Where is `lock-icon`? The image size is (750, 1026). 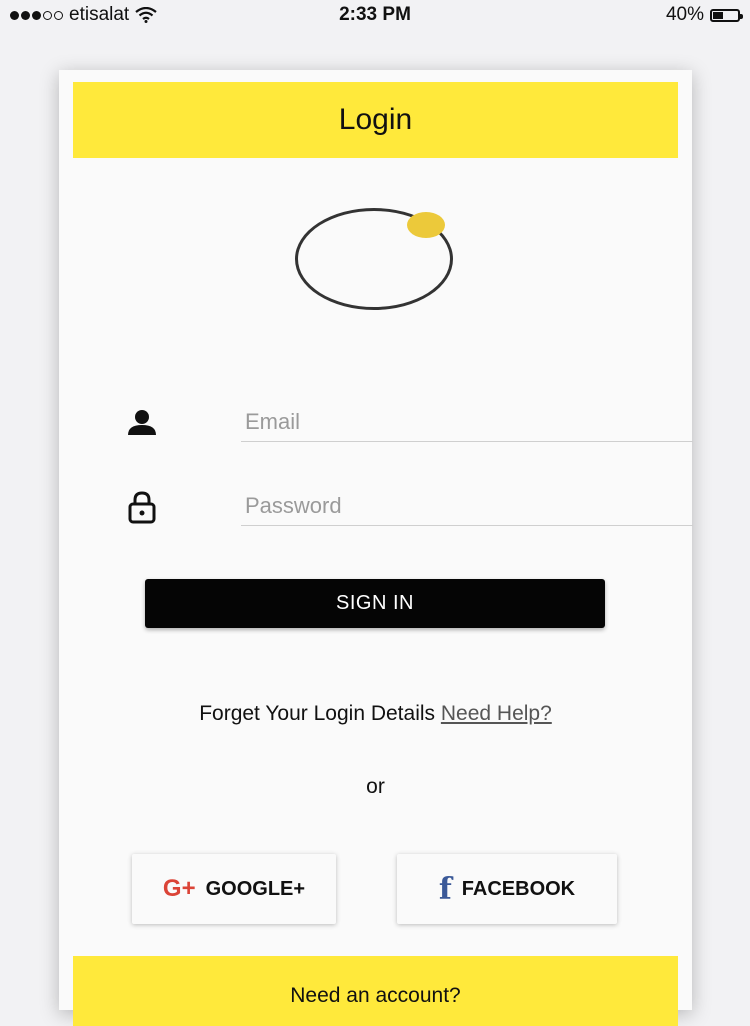
lock-icon is located at coordinates (142, 507).